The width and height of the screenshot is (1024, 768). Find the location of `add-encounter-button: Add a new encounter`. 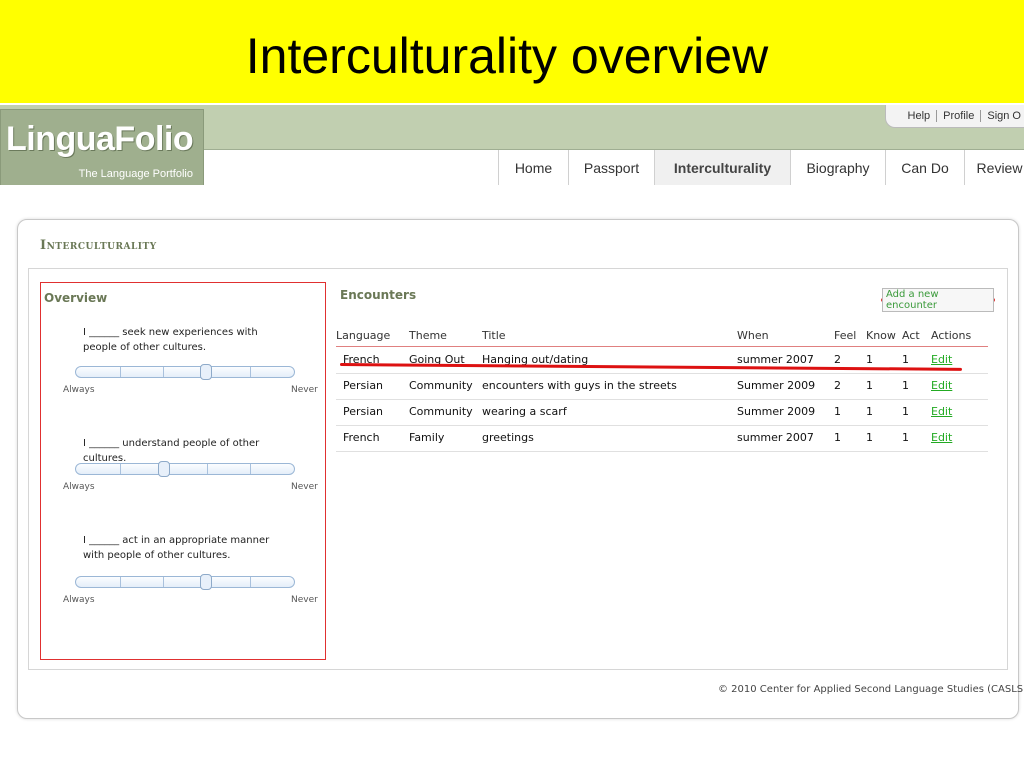

add-encounter-button: Add a new encounter is located at coordinates (938, 300).